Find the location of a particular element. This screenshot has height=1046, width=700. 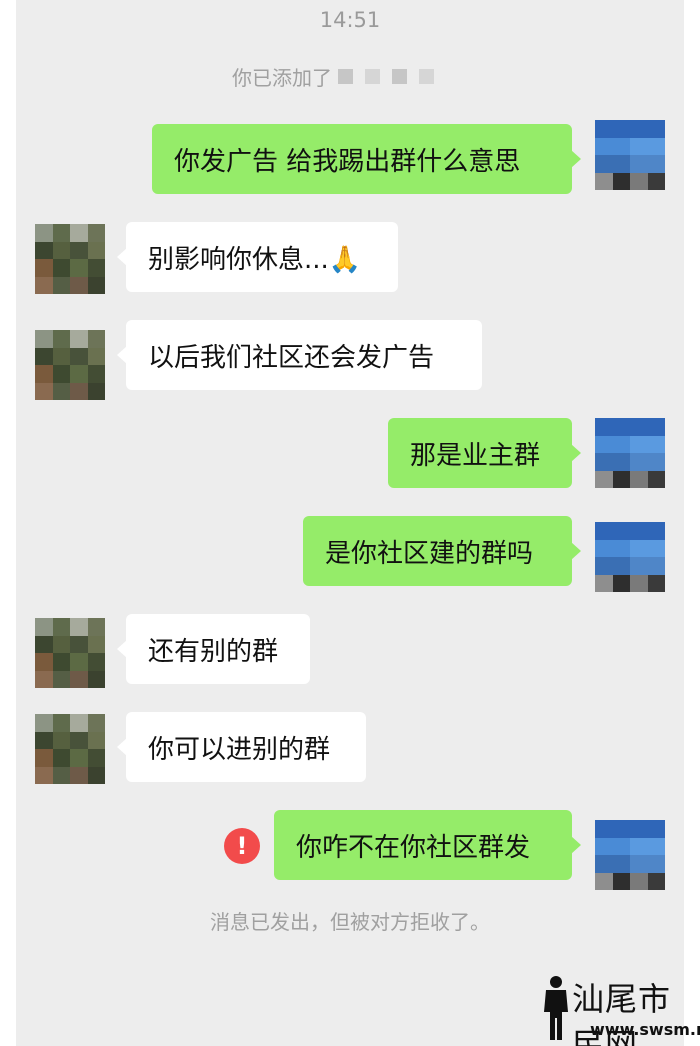

timestamp: 14:51 is located at coordinates (350, 20).